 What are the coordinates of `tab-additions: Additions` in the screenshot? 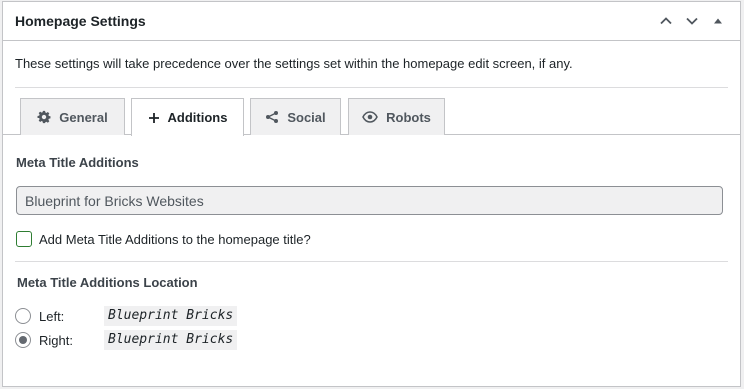 It's located at (187, 117).